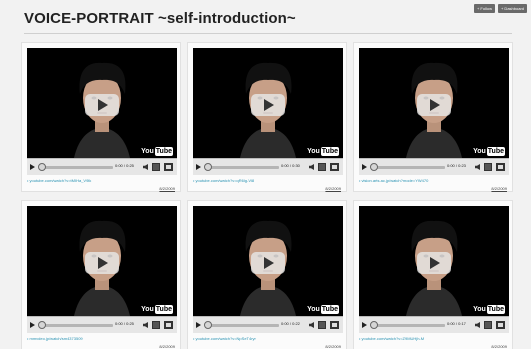 This screenshot has height=349, width=531. What do you see at coordinates (268, 33) in the screenshot?
I see `title-divider` at bounding box center [268, 33].